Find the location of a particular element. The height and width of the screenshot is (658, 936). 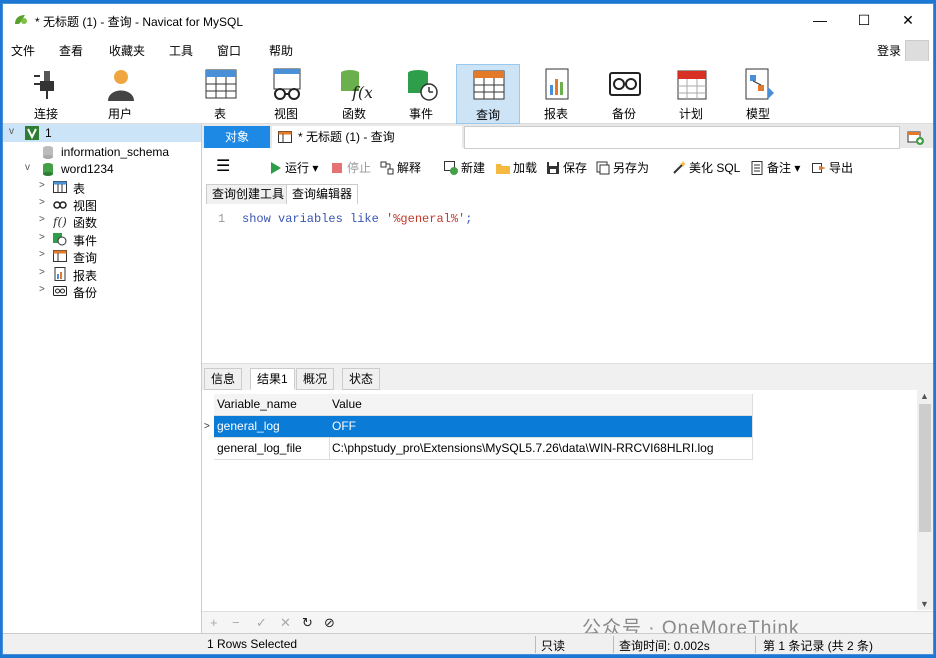

menu-window: 窗口 is located at coordinates (229, 50).